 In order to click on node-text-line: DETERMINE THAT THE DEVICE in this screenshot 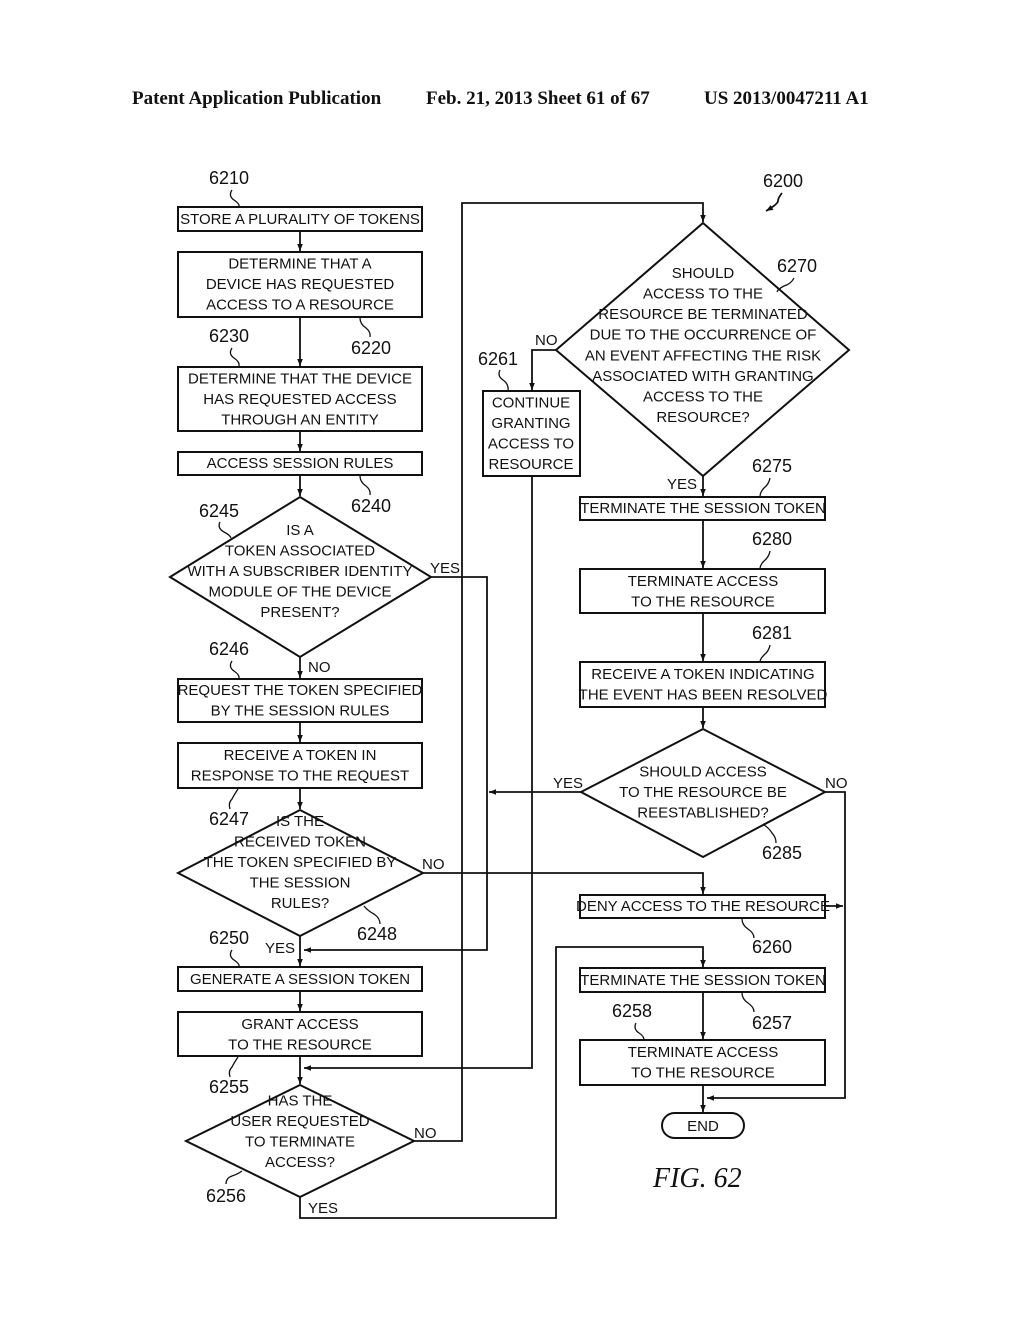, I will do `click(300, 379)`.